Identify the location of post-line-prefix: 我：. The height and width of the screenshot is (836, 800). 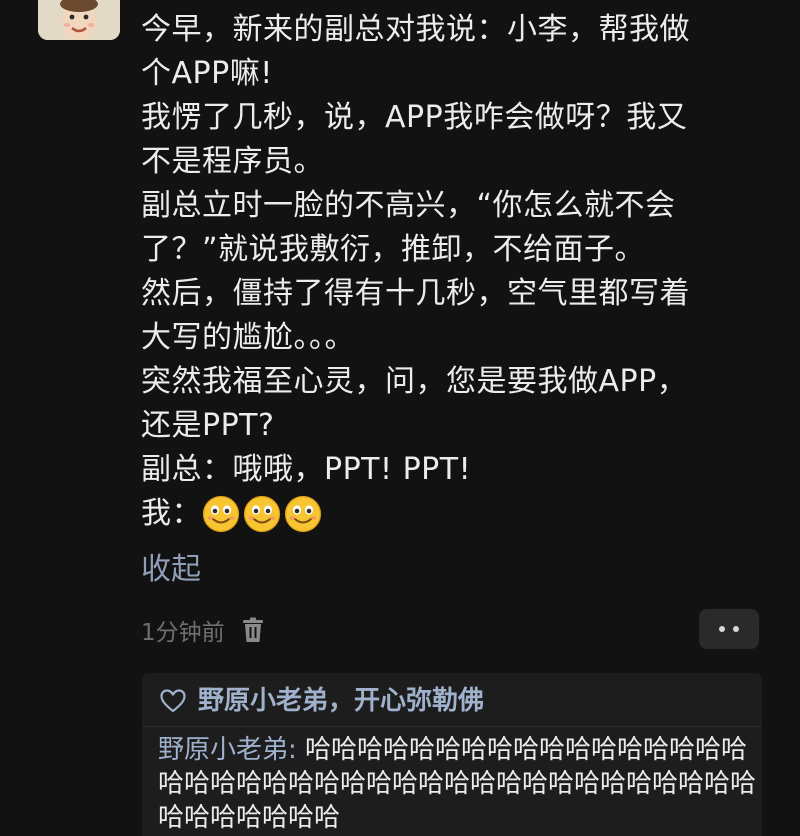
(171, 513).